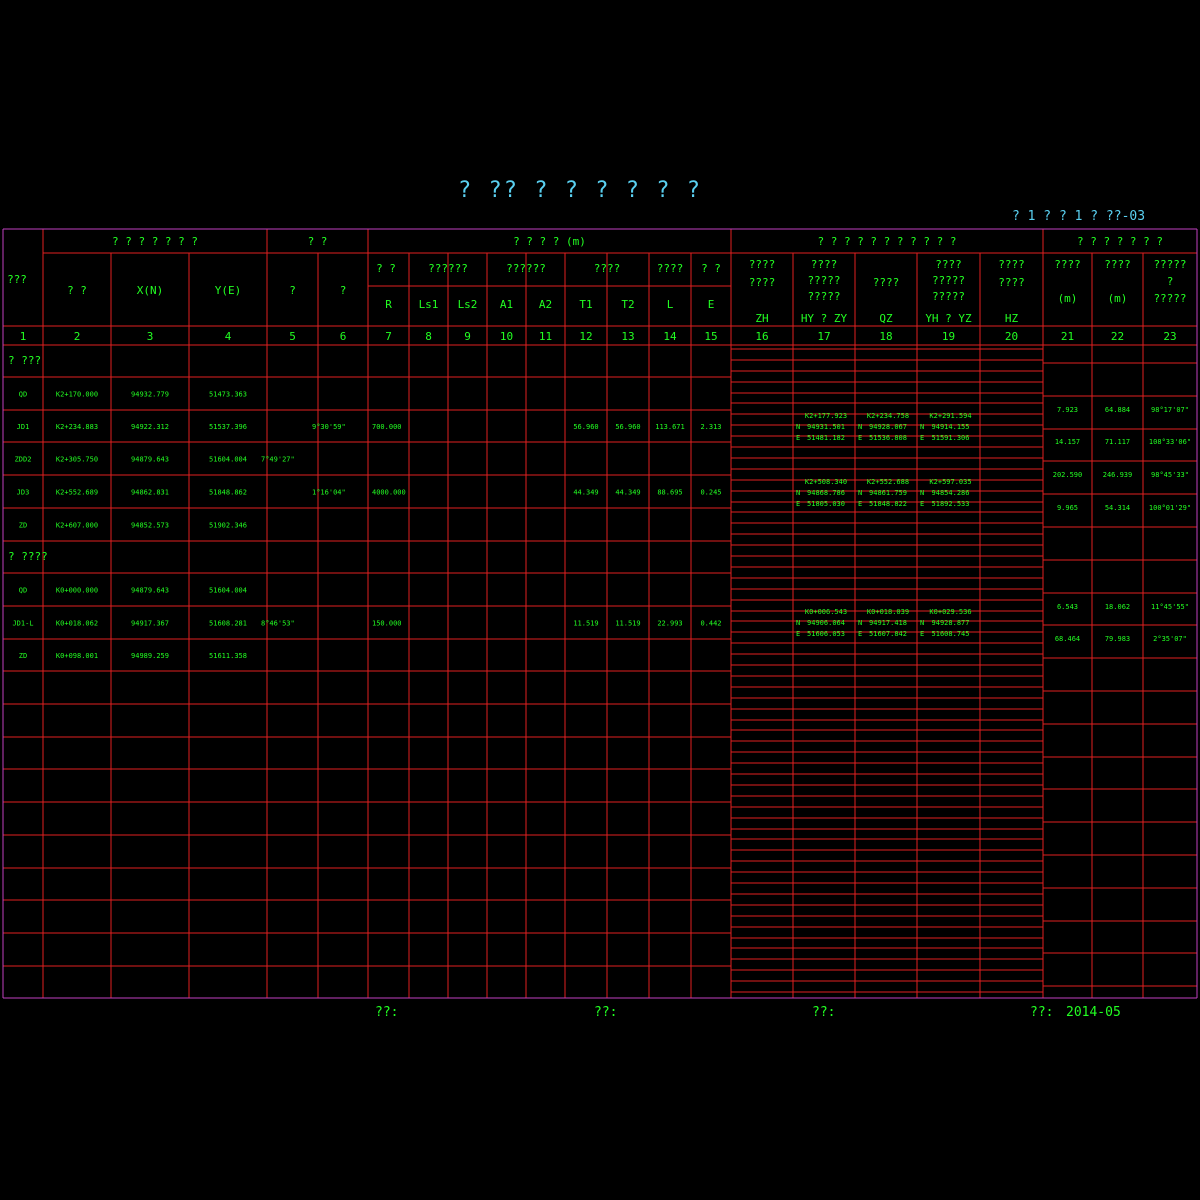 The image size is (1200, 1200). Describe the element at coordinates (888, 427) in the screenshot. I see `curve-n: 94928.067` at that location.